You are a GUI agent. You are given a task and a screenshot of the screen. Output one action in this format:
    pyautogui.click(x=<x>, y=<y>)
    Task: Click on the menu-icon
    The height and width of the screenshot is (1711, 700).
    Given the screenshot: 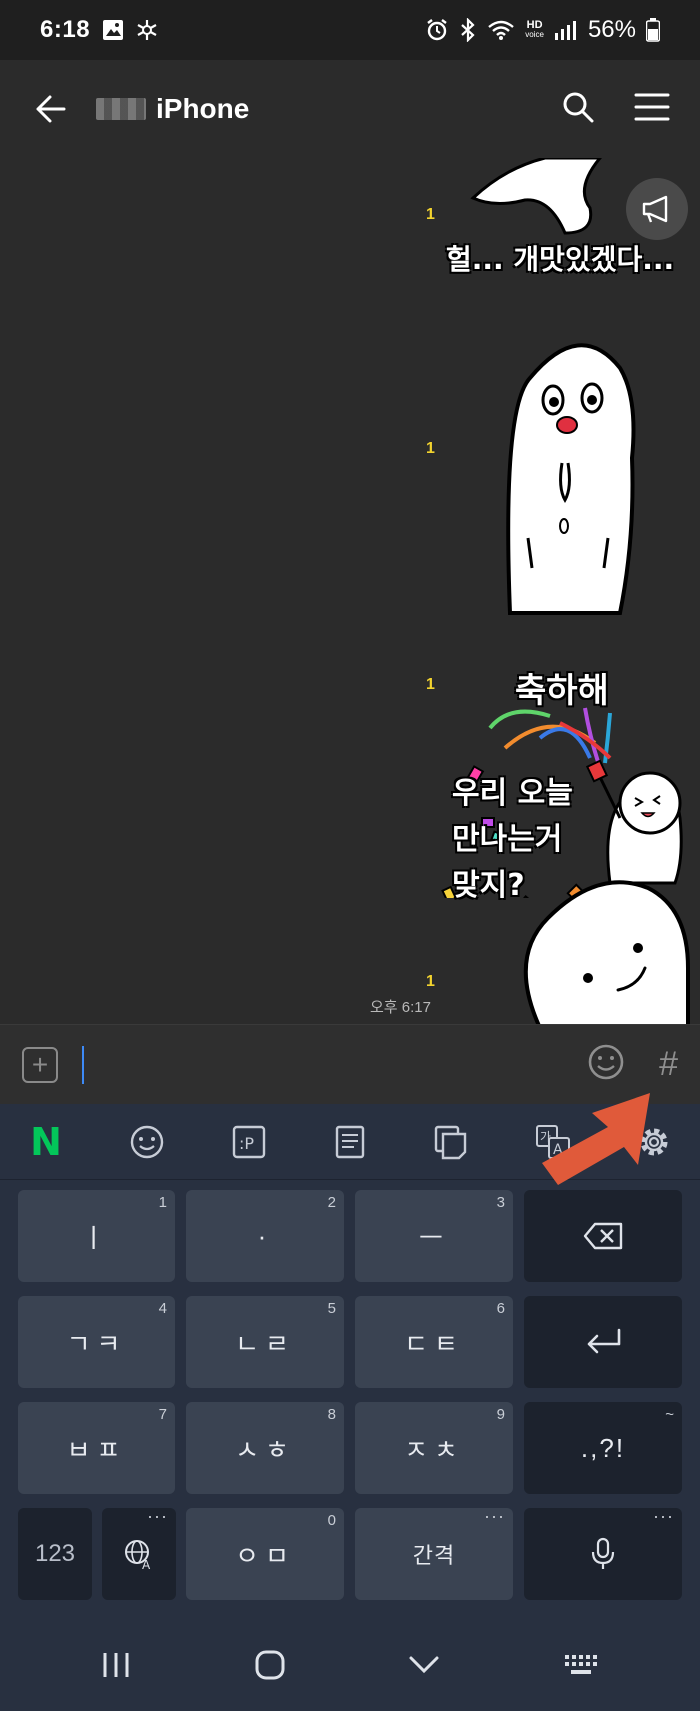 What is the action you would take?
    pyautogui.click(x=652, y=109)
    